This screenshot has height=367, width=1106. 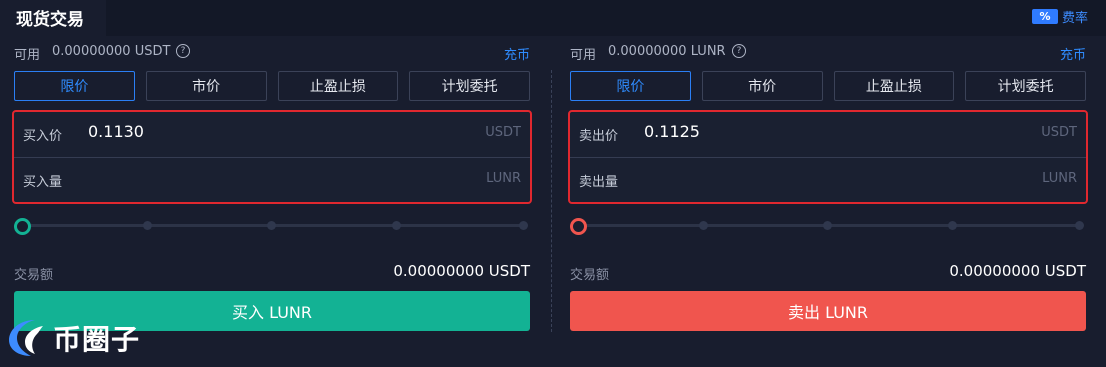 I want to click on sell-available-label: 可用, so click(x=583, y=55).